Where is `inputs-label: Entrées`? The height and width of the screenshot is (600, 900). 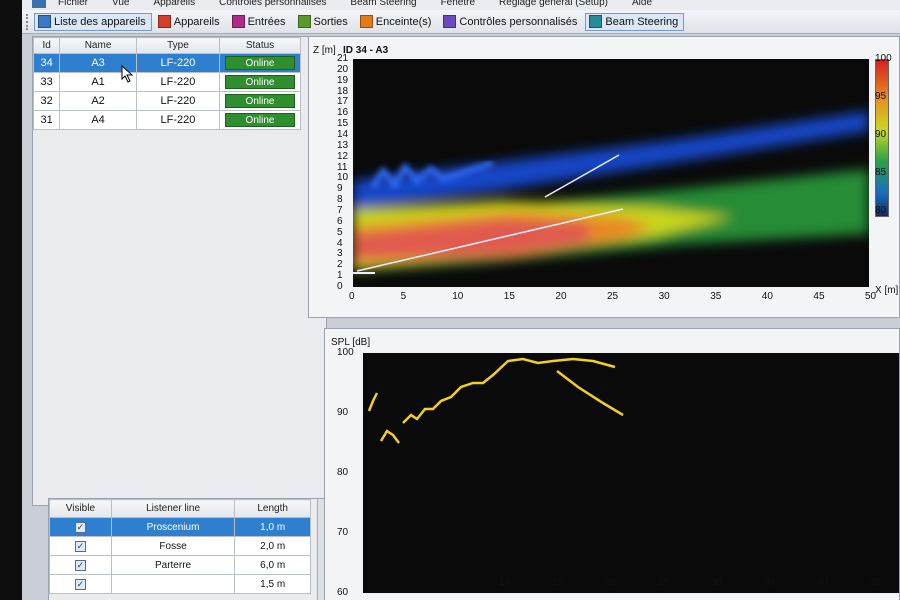
inputs-label: Entrées is located at coordinates (266, 21).